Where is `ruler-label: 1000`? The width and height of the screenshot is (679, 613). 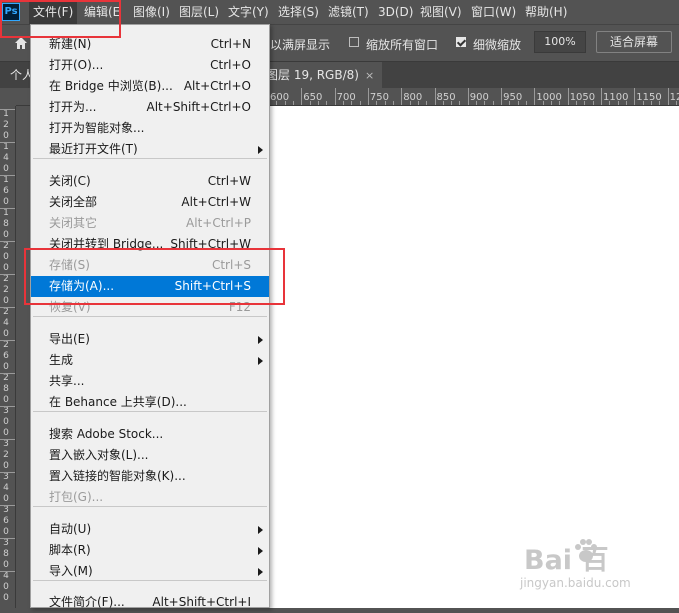 ruler-label: 1000 is located at coordinates (549, 97).